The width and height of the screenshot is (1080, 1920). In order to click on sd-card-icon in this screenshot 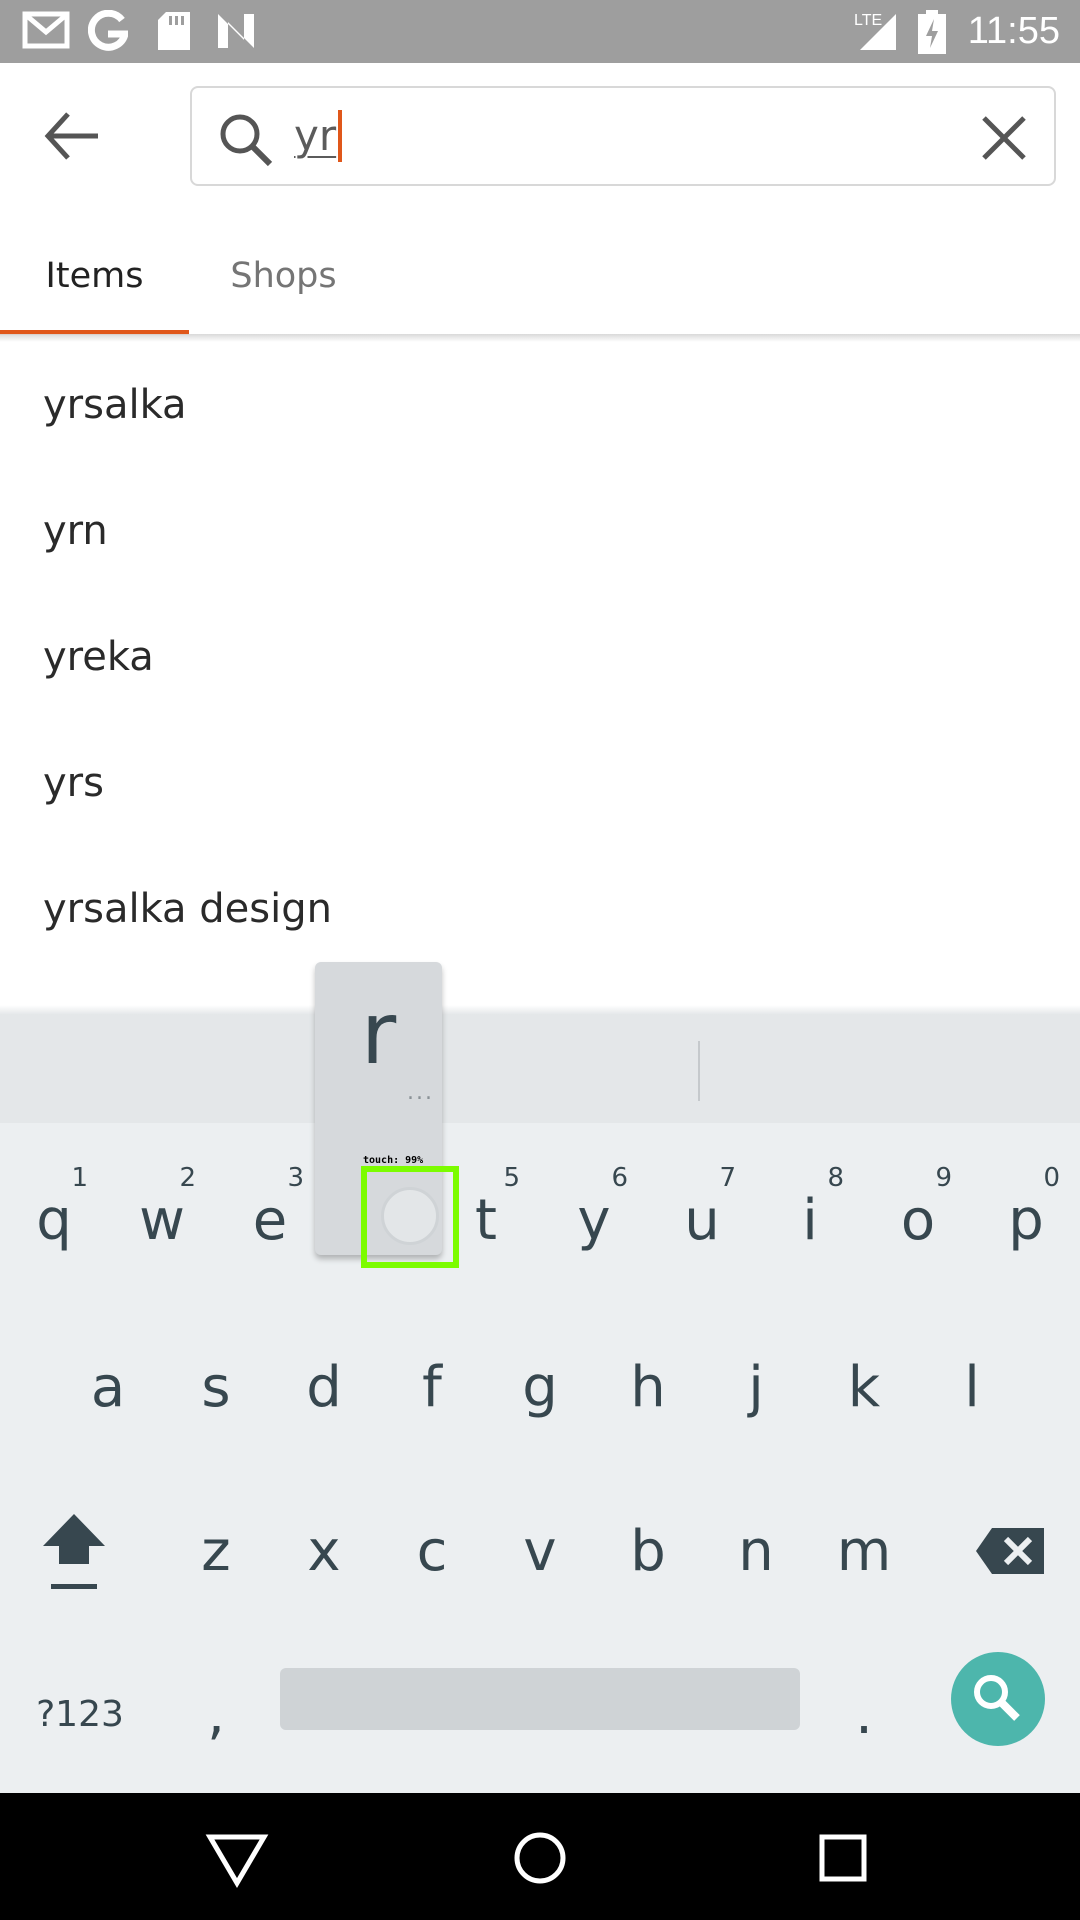, I will do `click(174, 31)`.